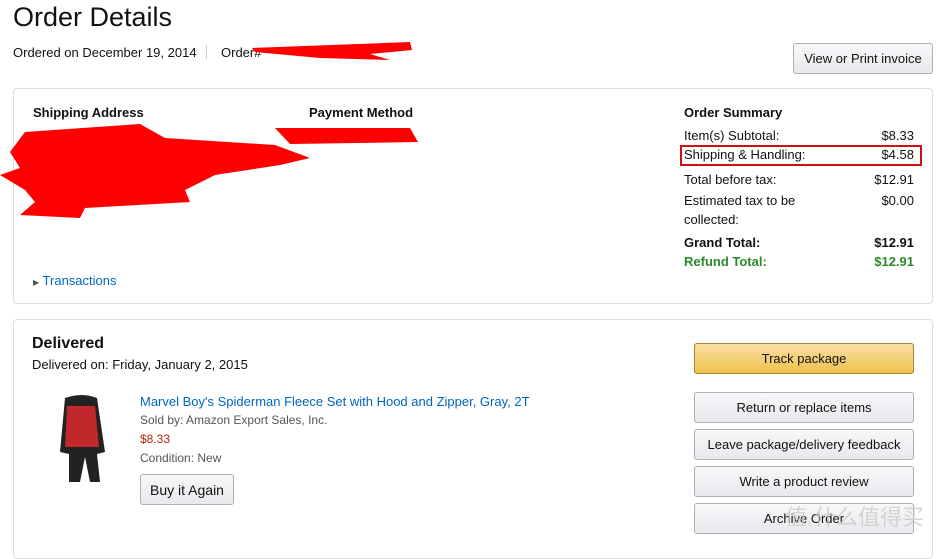 The width and height of the screenshot is (943, 559). I want to click on delivery-date: Delivered on: Friday, January 2, 2015, so click(140, 364).